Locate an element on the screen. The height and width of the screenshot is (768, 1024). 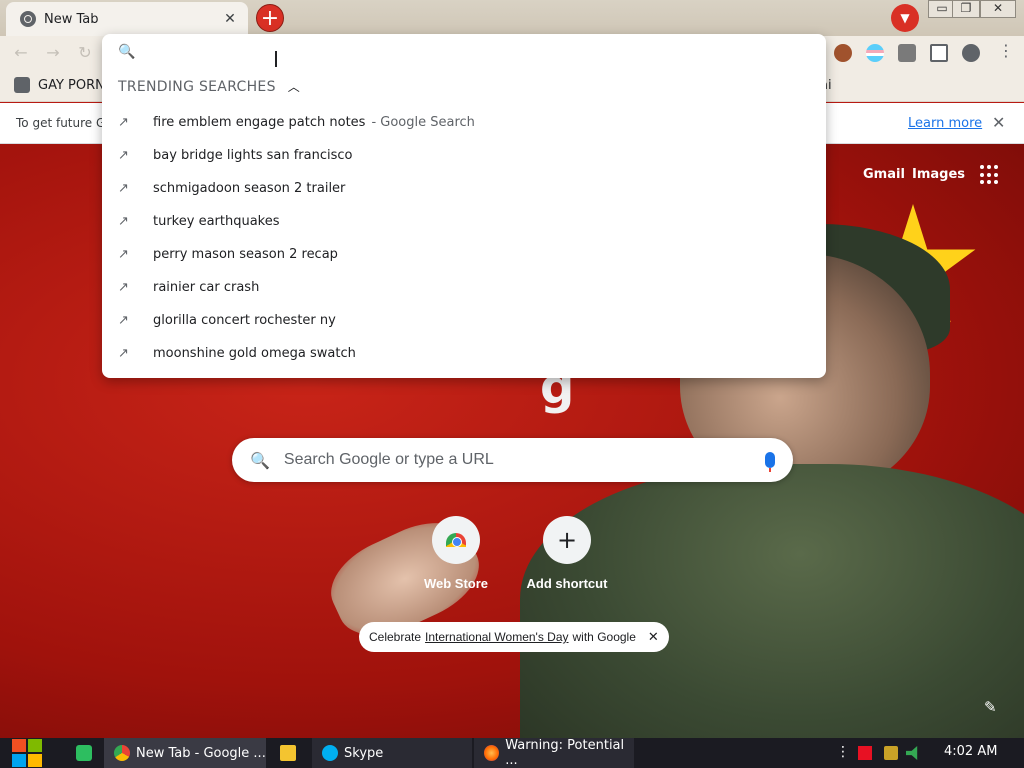
web-store-icon is located at coordinates (456, 540).